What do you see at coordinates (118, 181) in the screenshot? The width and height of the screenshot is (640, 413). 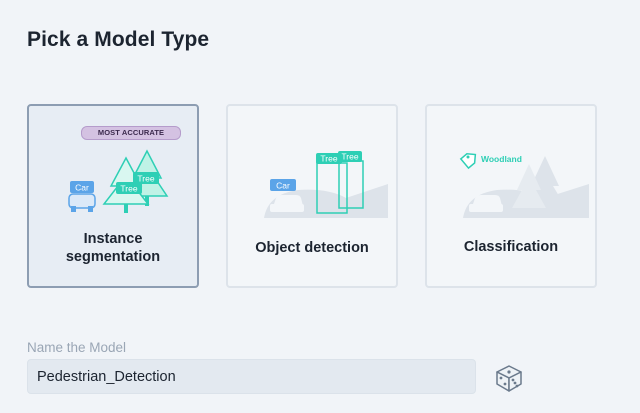 I see `instance-segmentation-illustration: Car Tree Tree` at bounding box center [118, 181].